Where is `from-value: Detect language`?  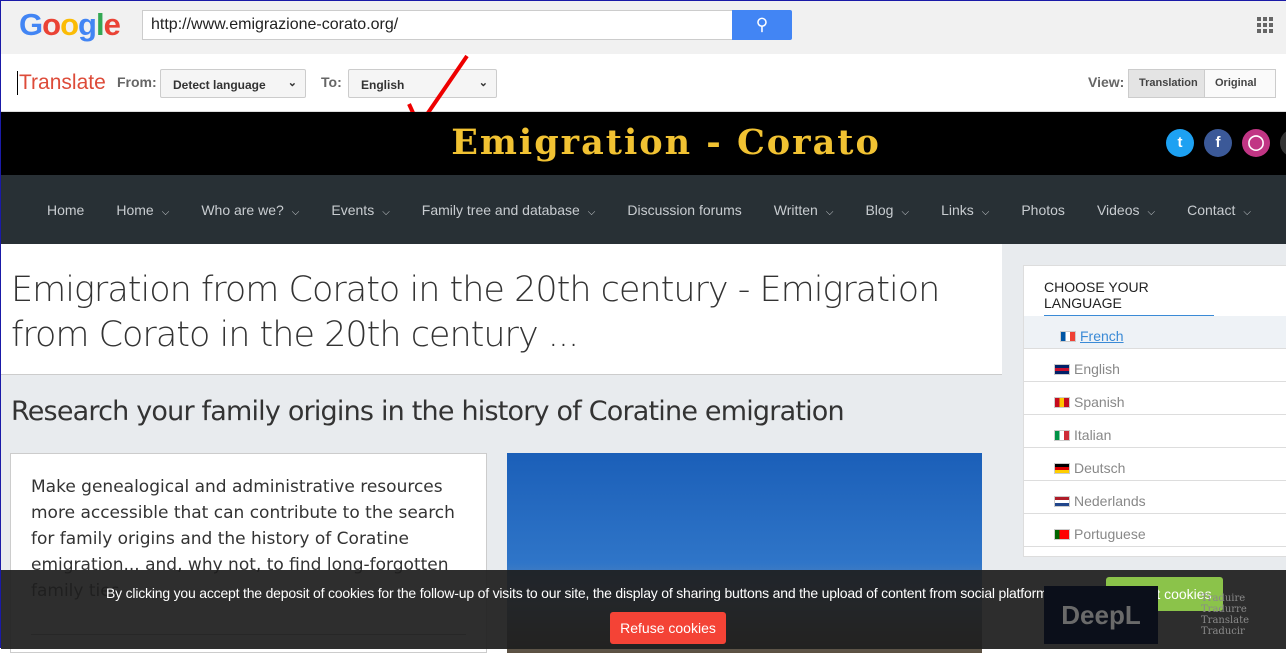
from-value: Detect language is located at coordinates (219, 85).